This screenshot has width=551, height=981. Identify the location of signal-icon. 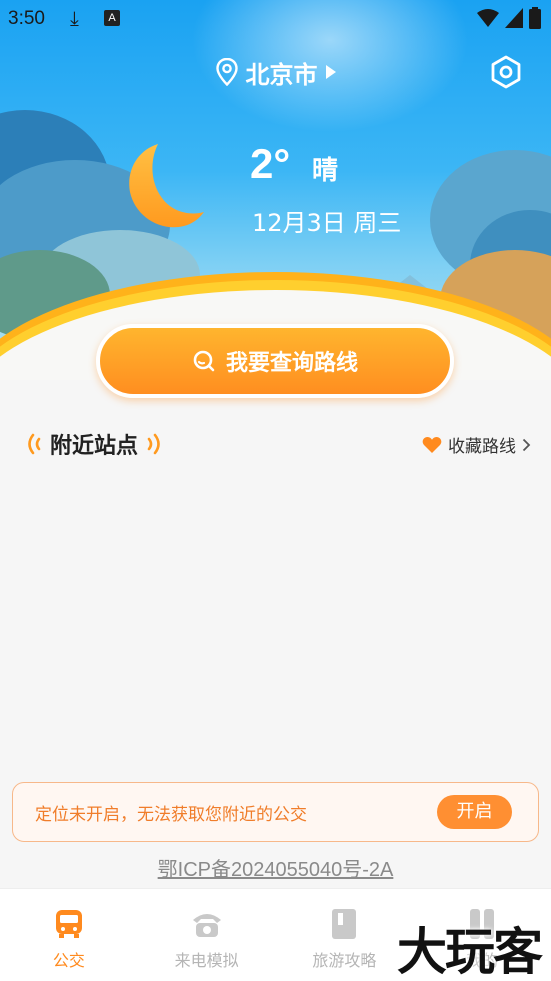
(514, 18).